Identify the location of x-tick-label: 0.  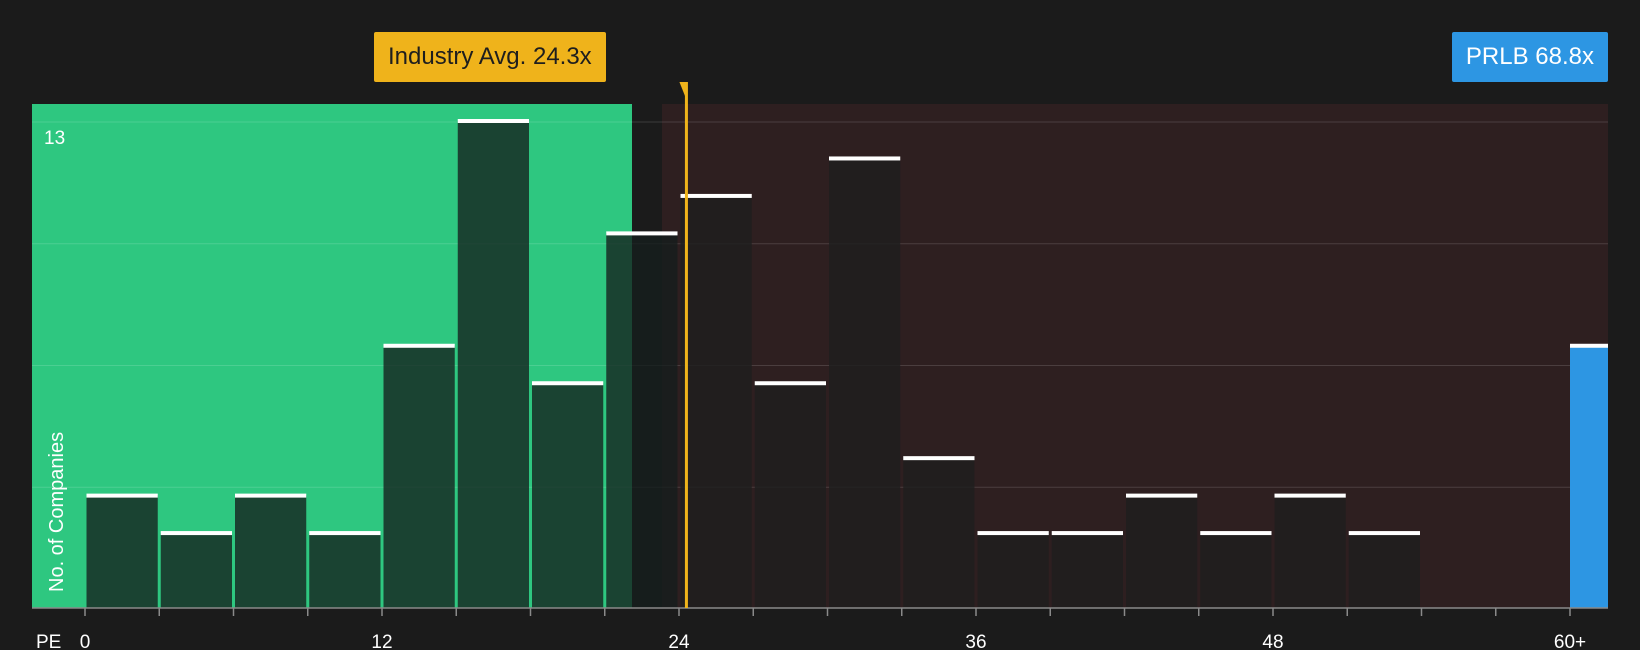
(85, 641).